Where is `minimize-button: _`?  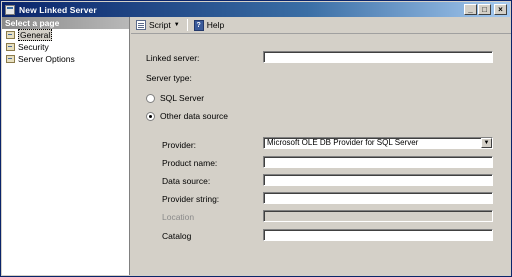 minimize-button: _ is located at coordinates (470, 9).